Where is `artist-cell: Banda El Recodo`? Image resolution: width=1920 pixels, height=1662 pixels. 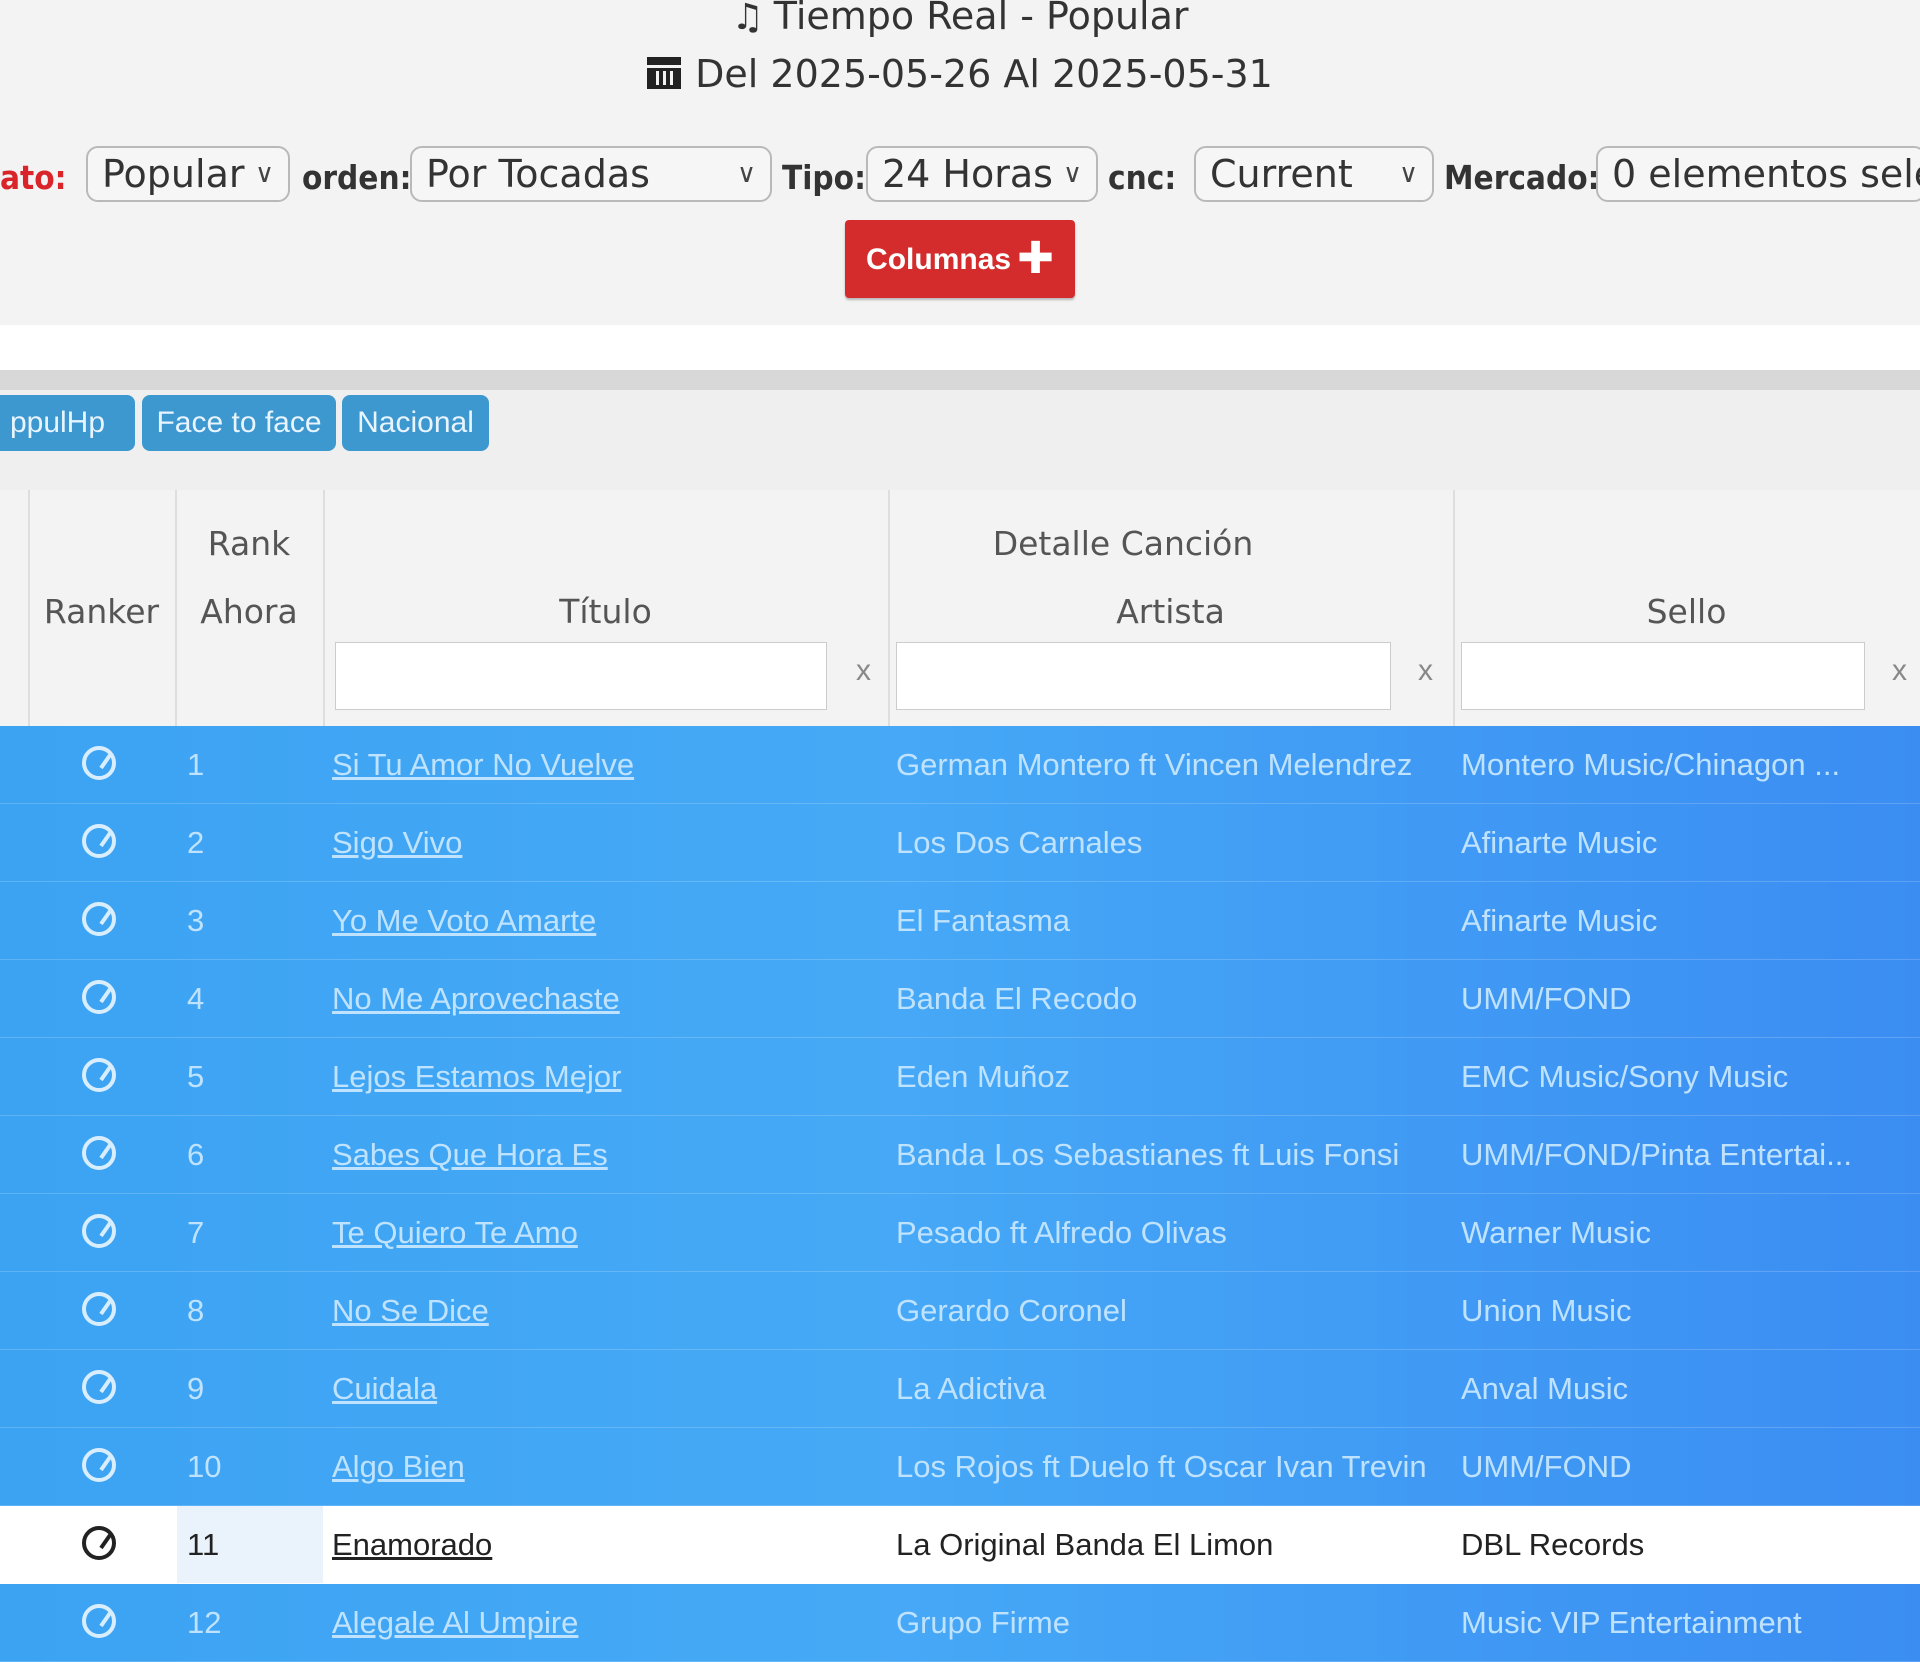
artist-cell: Banda El Recodo is located at coordinates (1017, 998).